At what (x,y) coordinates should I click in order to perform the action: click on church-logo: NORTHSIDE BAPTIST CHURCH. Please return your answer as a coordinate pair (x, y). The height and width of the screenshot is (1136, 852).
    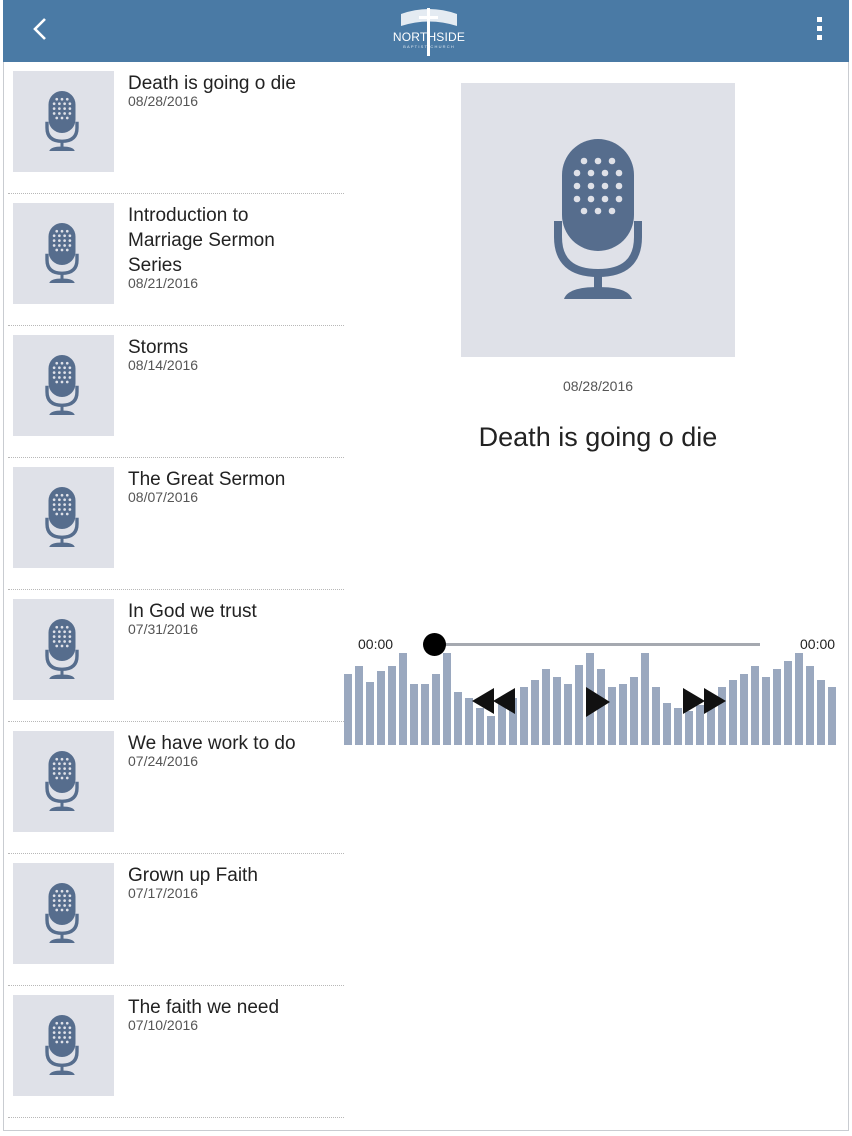
    Looking at the image, I should click on (429, 32).